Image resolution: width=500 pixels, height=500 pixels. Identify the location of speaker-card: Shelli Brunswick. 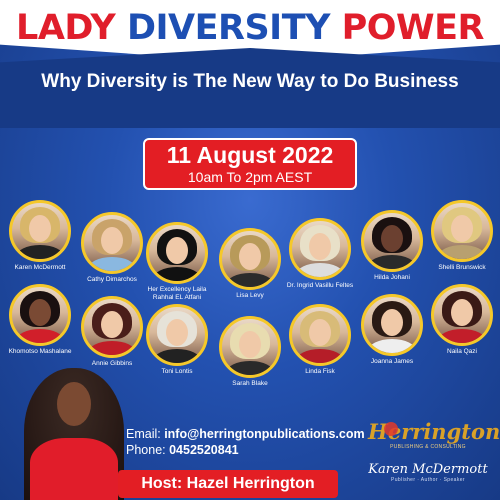
(462, 236).